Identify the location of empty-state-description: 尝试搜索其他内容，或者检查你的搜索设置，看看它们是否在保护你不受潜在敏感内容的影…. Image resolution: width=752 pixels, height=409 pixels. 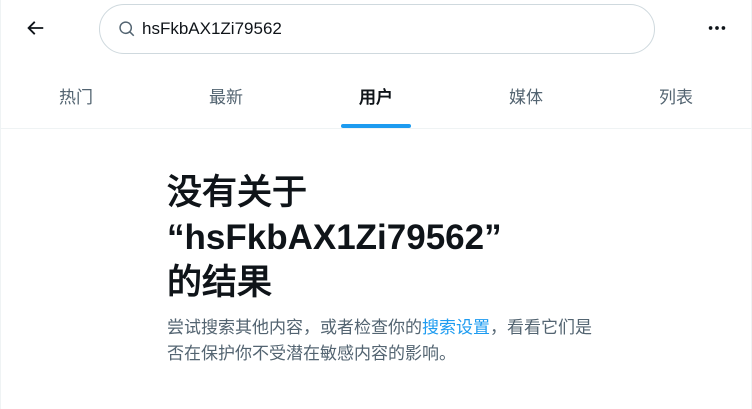
(382, 341).